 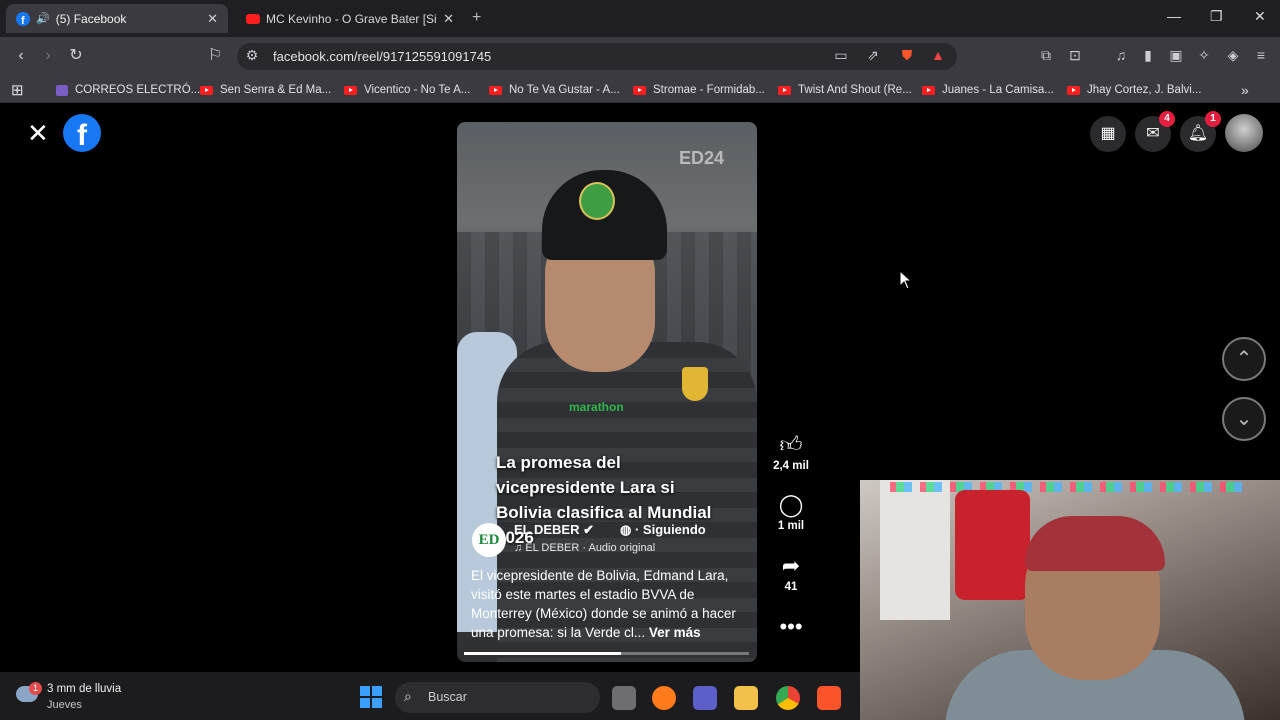 What do you see at coordinates (675, 632) in the screenshot?
I see `see-more-link: Ver más` at bounding box center [675, 632].